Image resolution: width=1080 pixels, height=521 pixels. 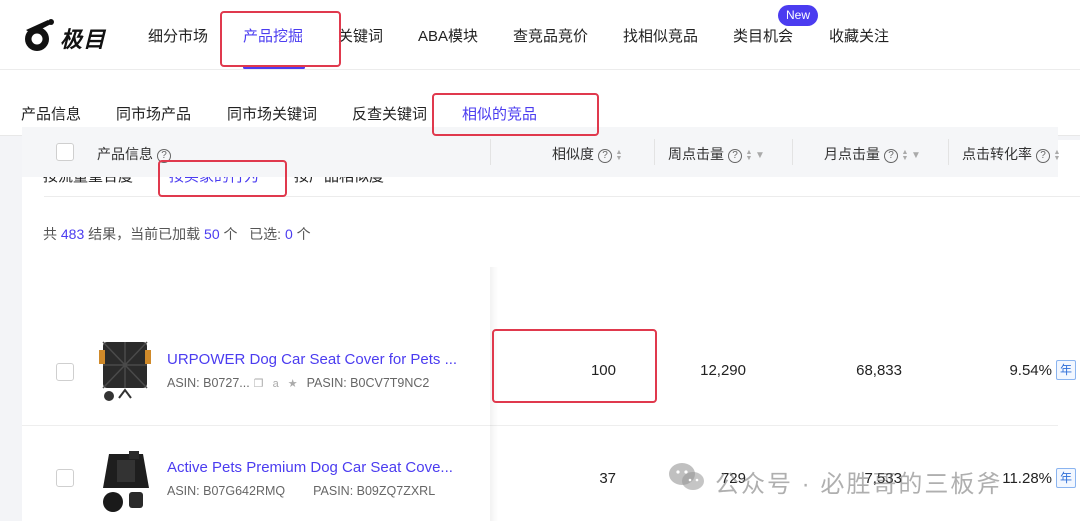 What do you see at coordinates (51, 113) in the screenshot?
I see `subnav-product-info: 产品信息` at bounding box center [51, 113].